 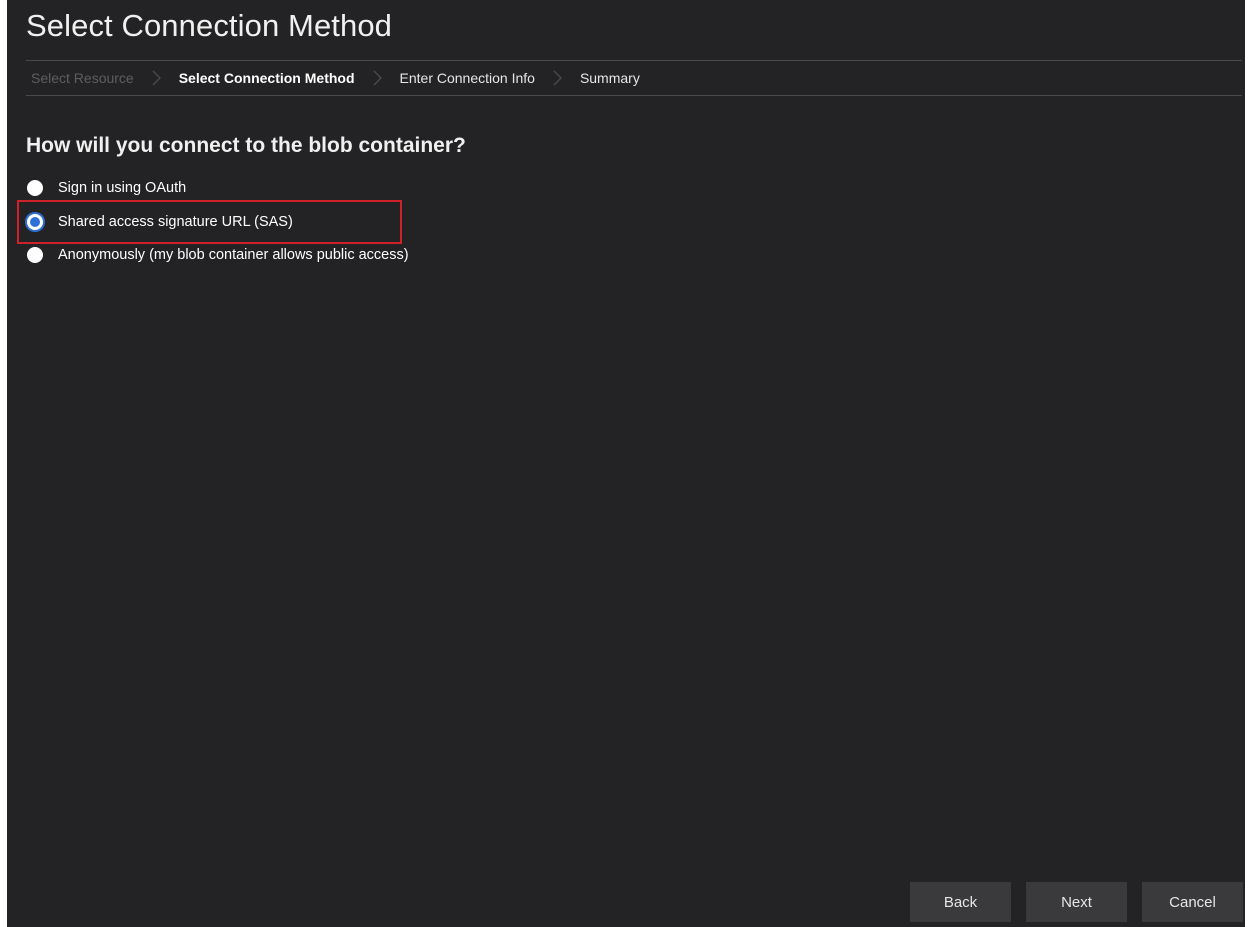 What do you see at coordinates (122, 188) in the screenshot?
I see `option-oauth-label: Sign in using OAuth` at bounding box center [122, 188].